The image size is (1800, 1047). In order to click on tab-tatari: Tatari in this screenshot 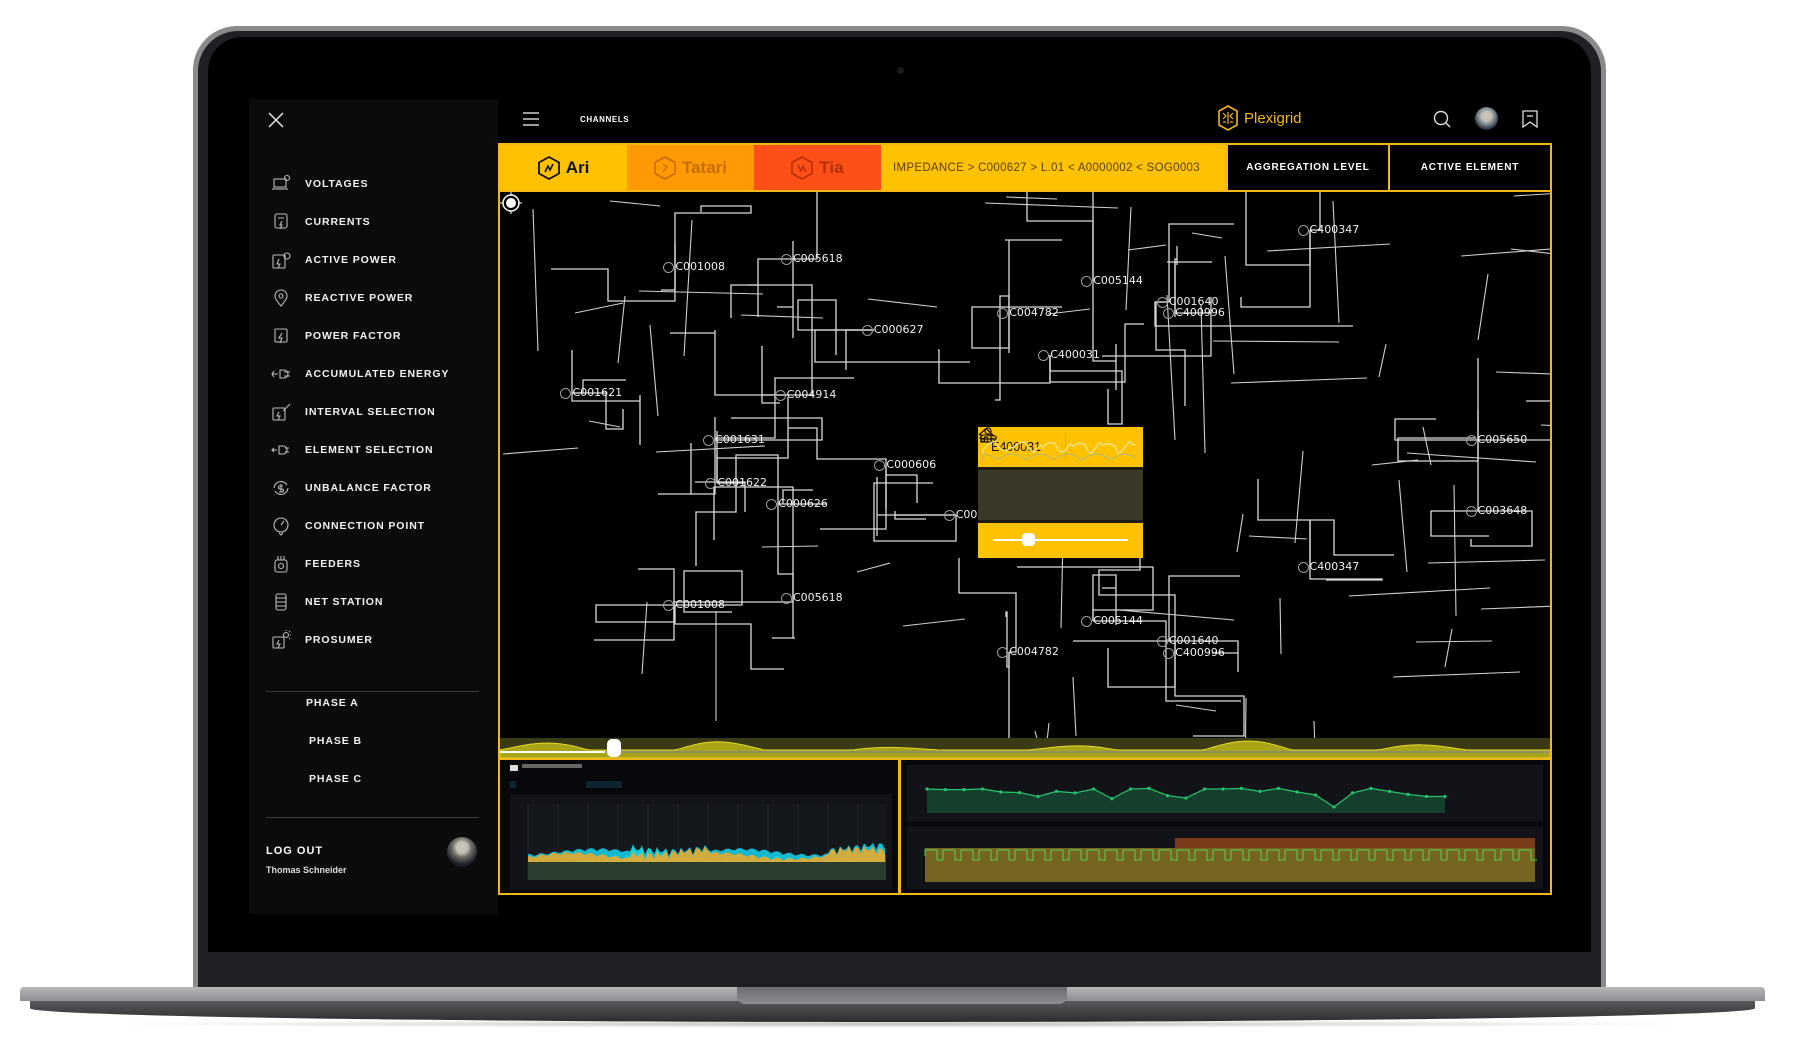, I will do `click(690, 167)`.